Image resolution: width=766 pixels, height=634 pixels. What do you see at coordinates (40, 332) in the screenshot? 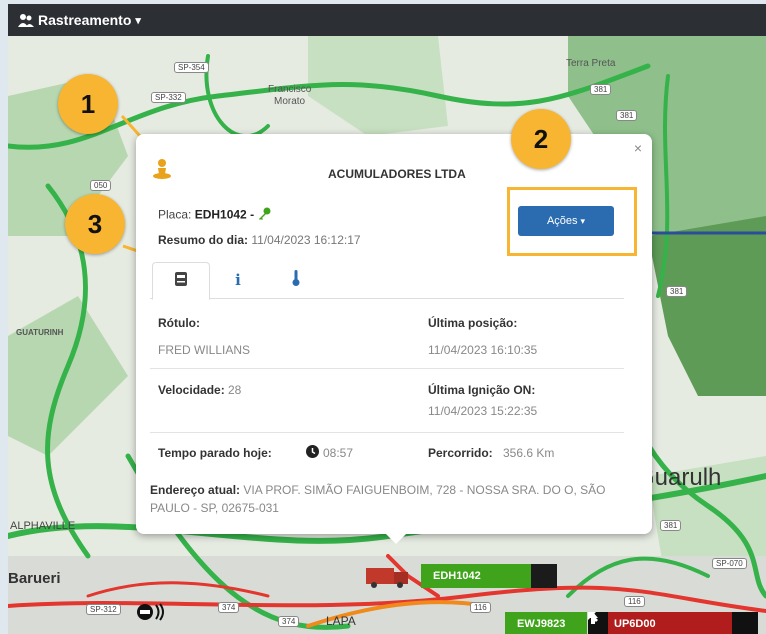
I see `map-label-guaturinho: GUATURINH` at bounding box center [40, 332].